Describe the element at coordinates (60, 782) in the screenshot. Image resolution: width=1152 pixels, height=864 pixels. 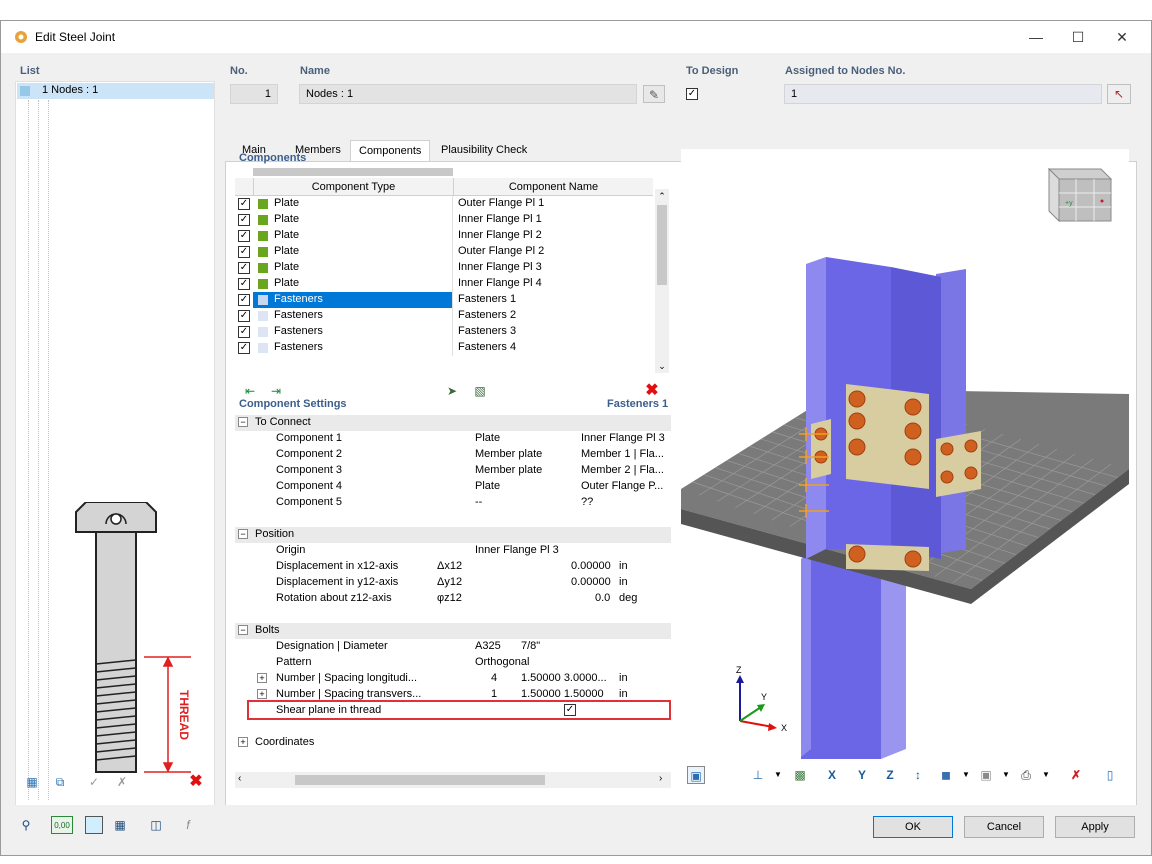
I see `copy-item-icon: ⧉` at that location.